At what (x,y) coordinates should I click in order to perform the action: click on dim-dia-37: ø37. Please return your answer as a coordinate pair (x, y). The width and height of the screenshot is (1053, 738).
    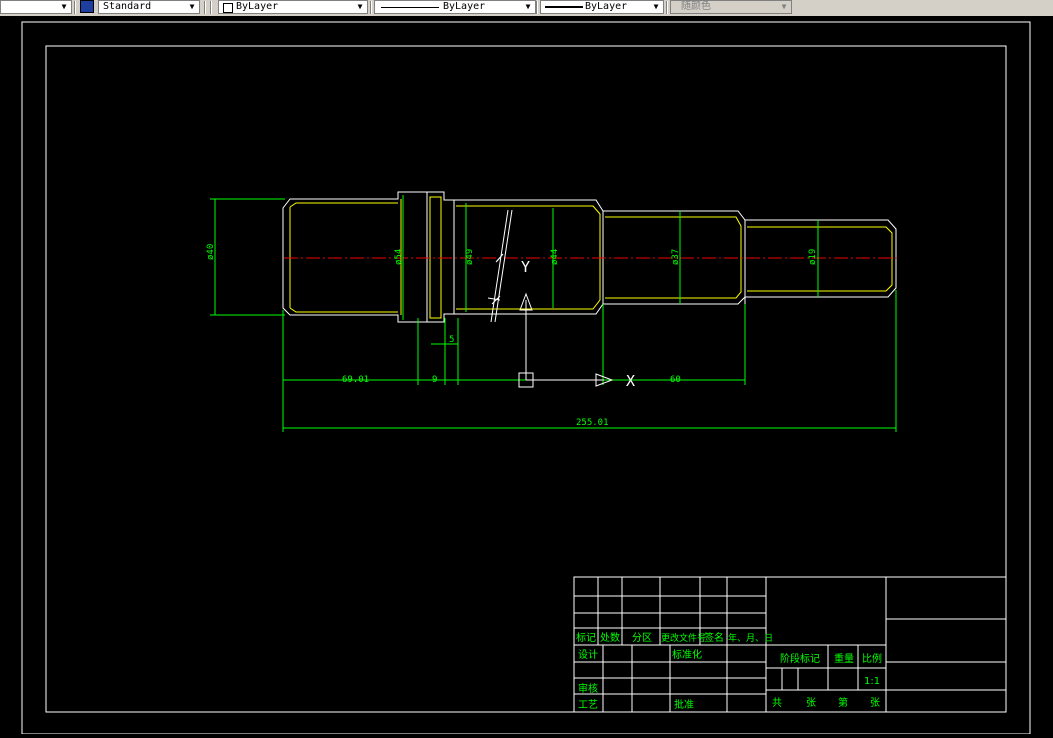
    Looking at the image, I should click on (676, 257).